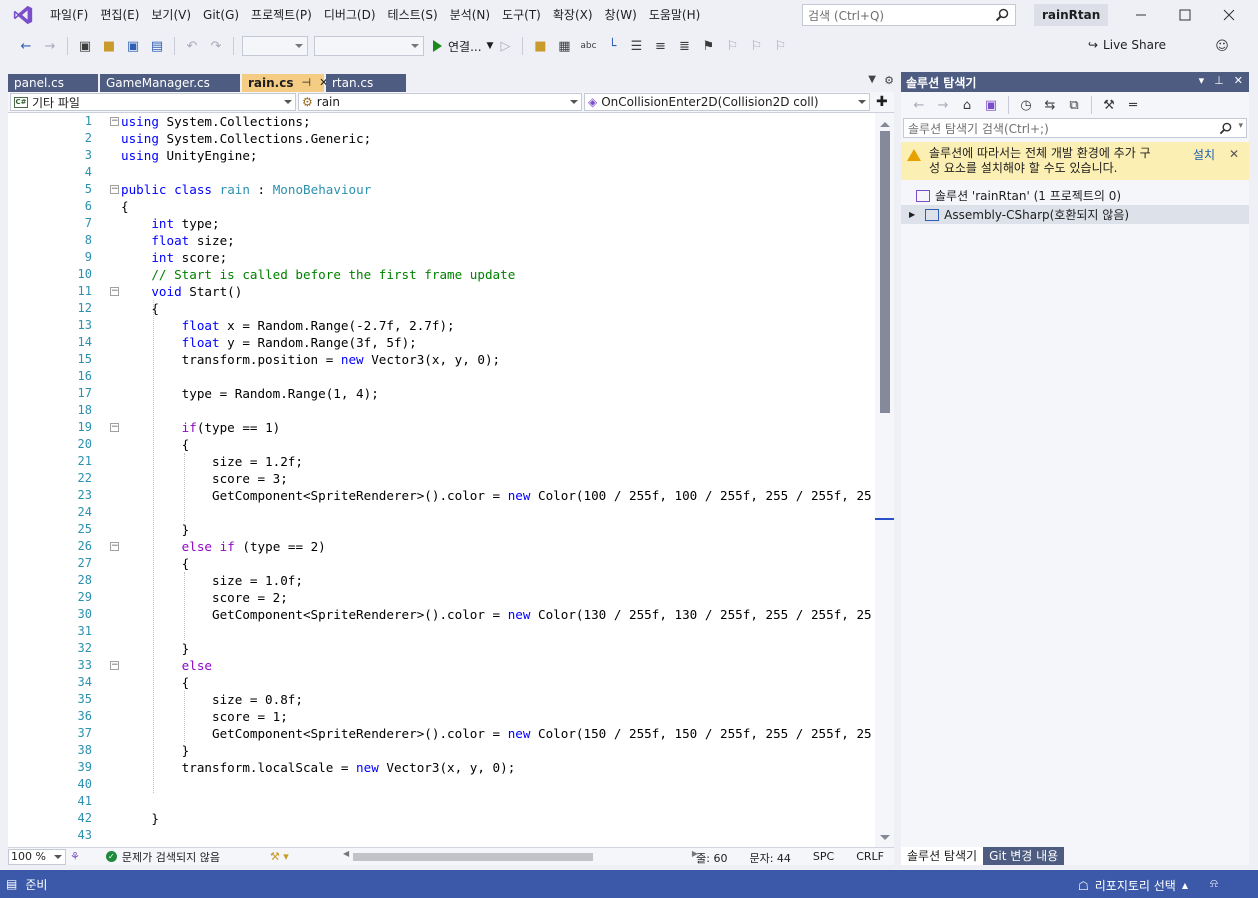  Describe the element at coordinates (133, 46) in the screenshot. I see `save-icon: ▣` at that location.